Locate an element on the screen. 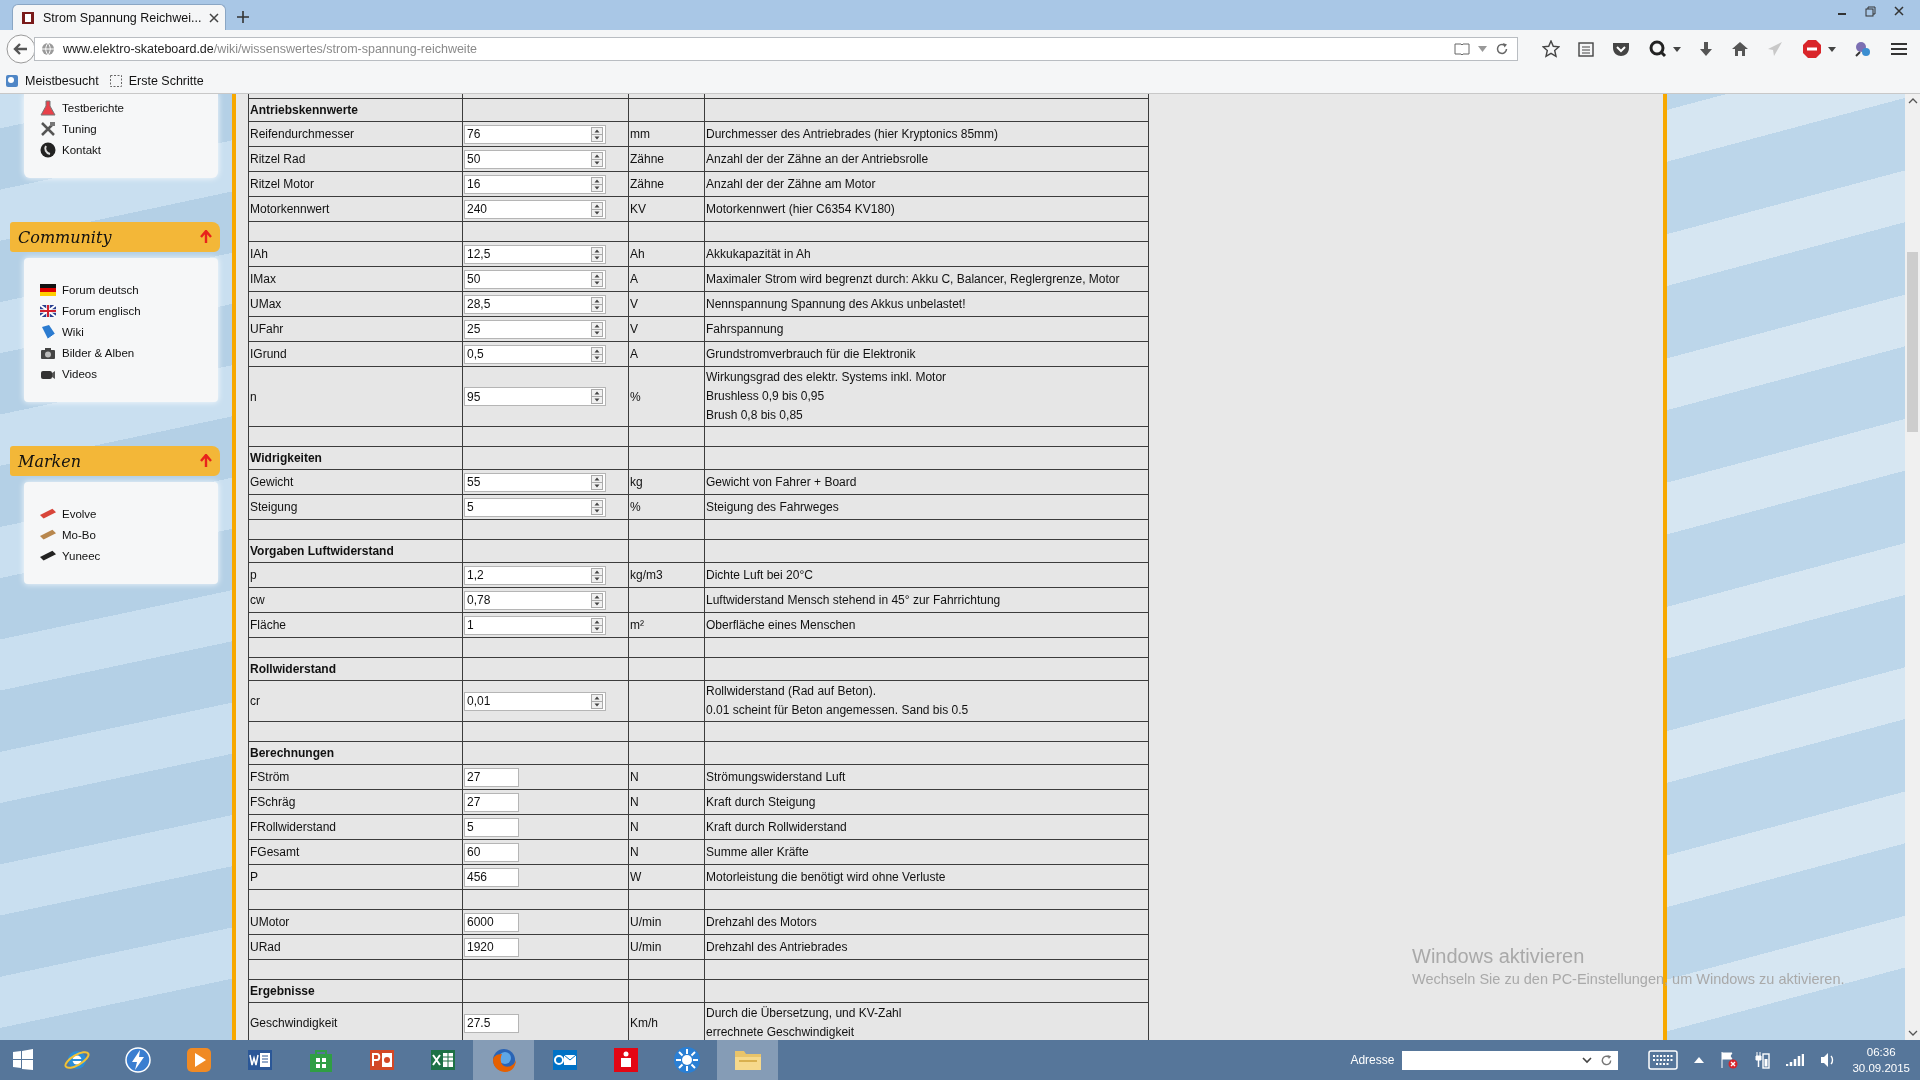 The image size is (1920, 1080). parameter-cell: Reifendurchmesser is located at coordinates (355, 134).